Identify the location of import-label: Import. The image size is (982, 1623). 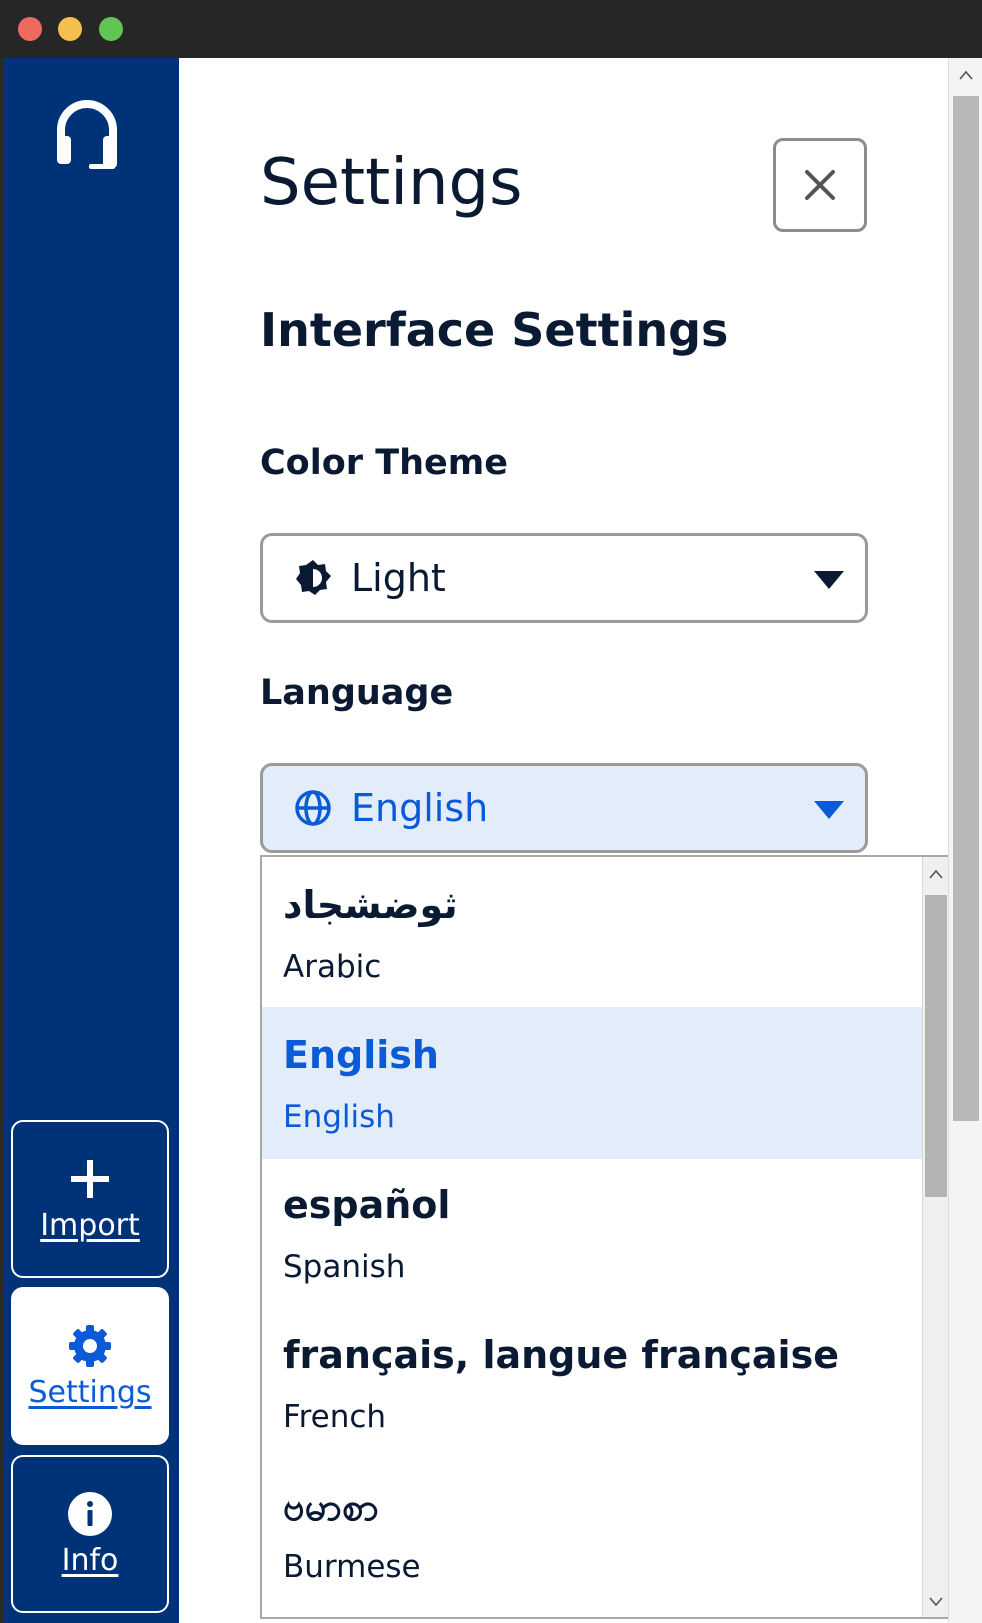
(90, 1225).